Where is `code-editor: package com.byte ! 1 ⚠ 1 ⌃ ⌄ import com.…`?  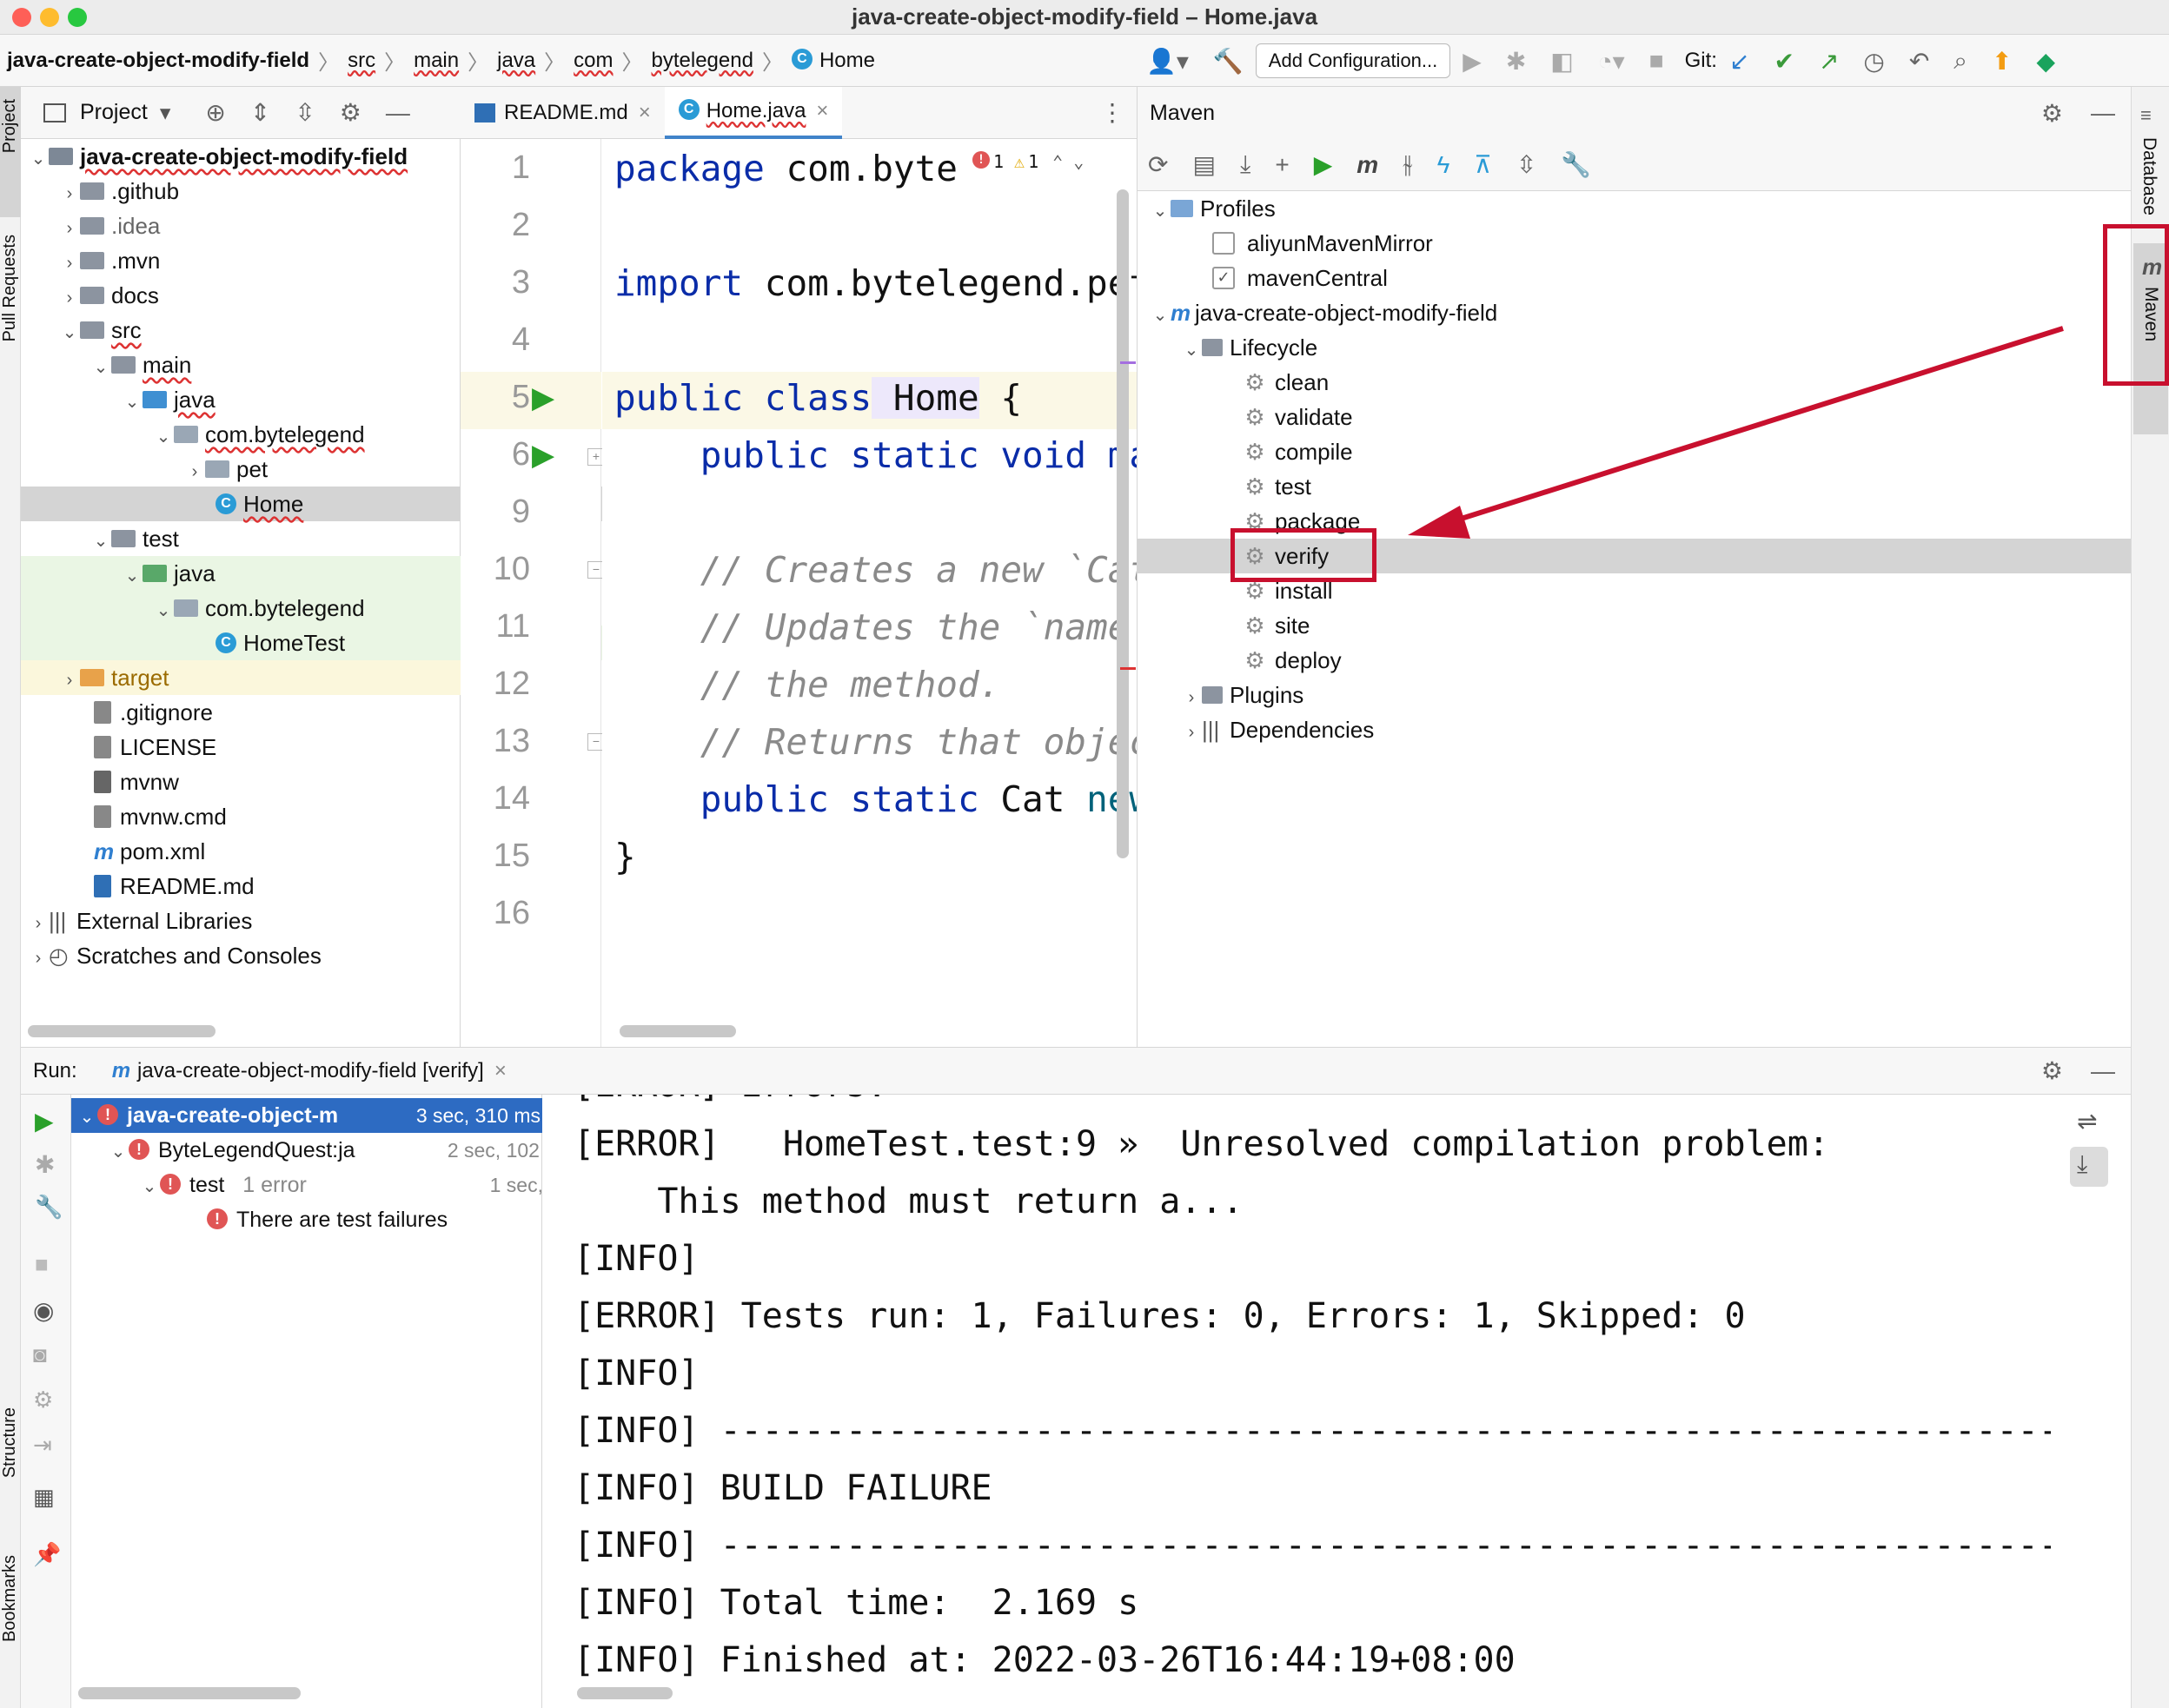 code-editor: package com.byte ! 1 ⚠ 1 ⌃ ⌄ import com.… is located at coordinates (869, 593).